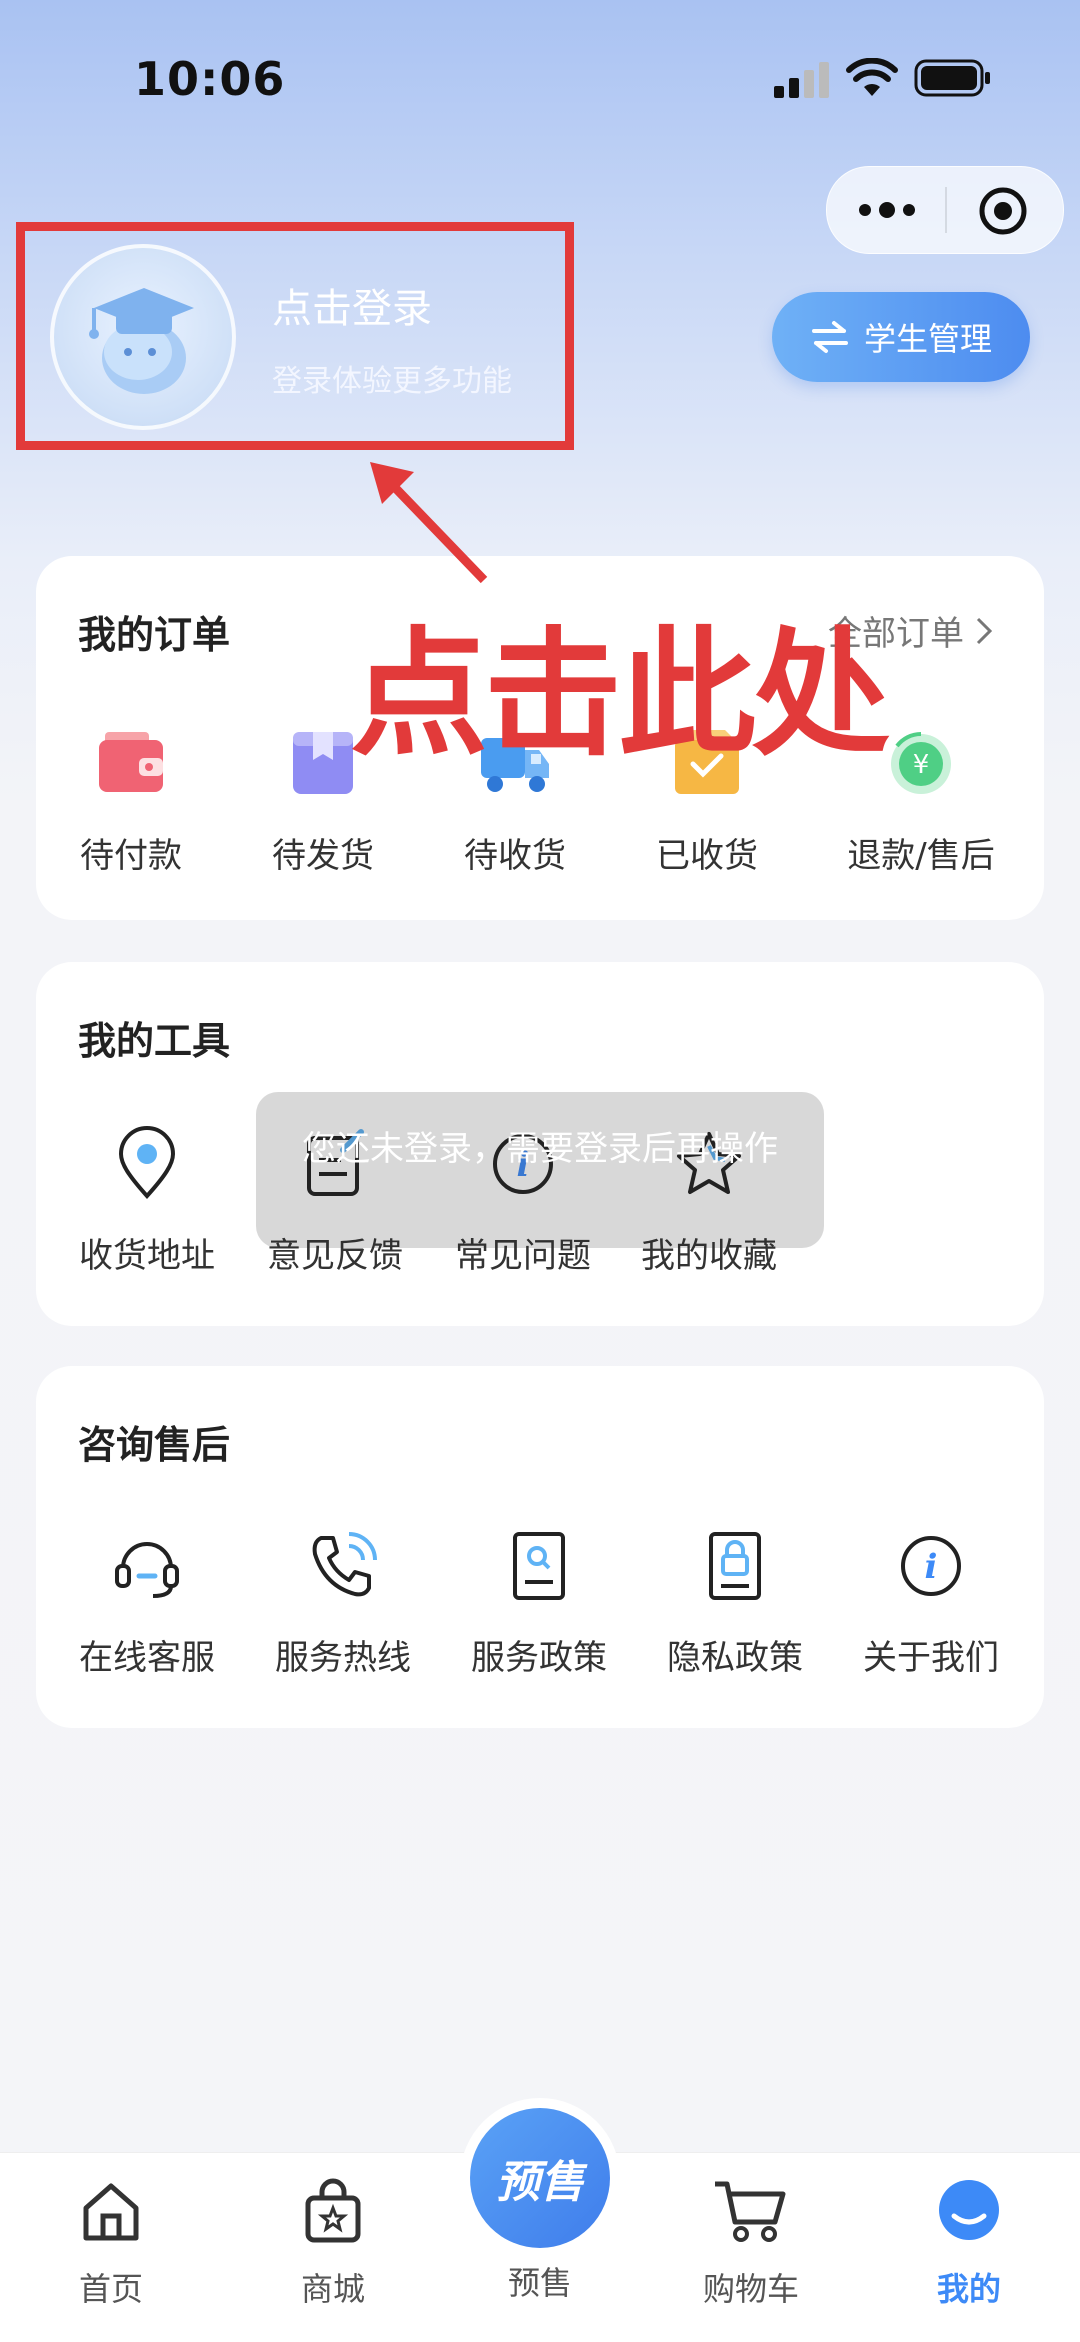  I want to click on student-management-label: 学生管理, so click(927, 339).